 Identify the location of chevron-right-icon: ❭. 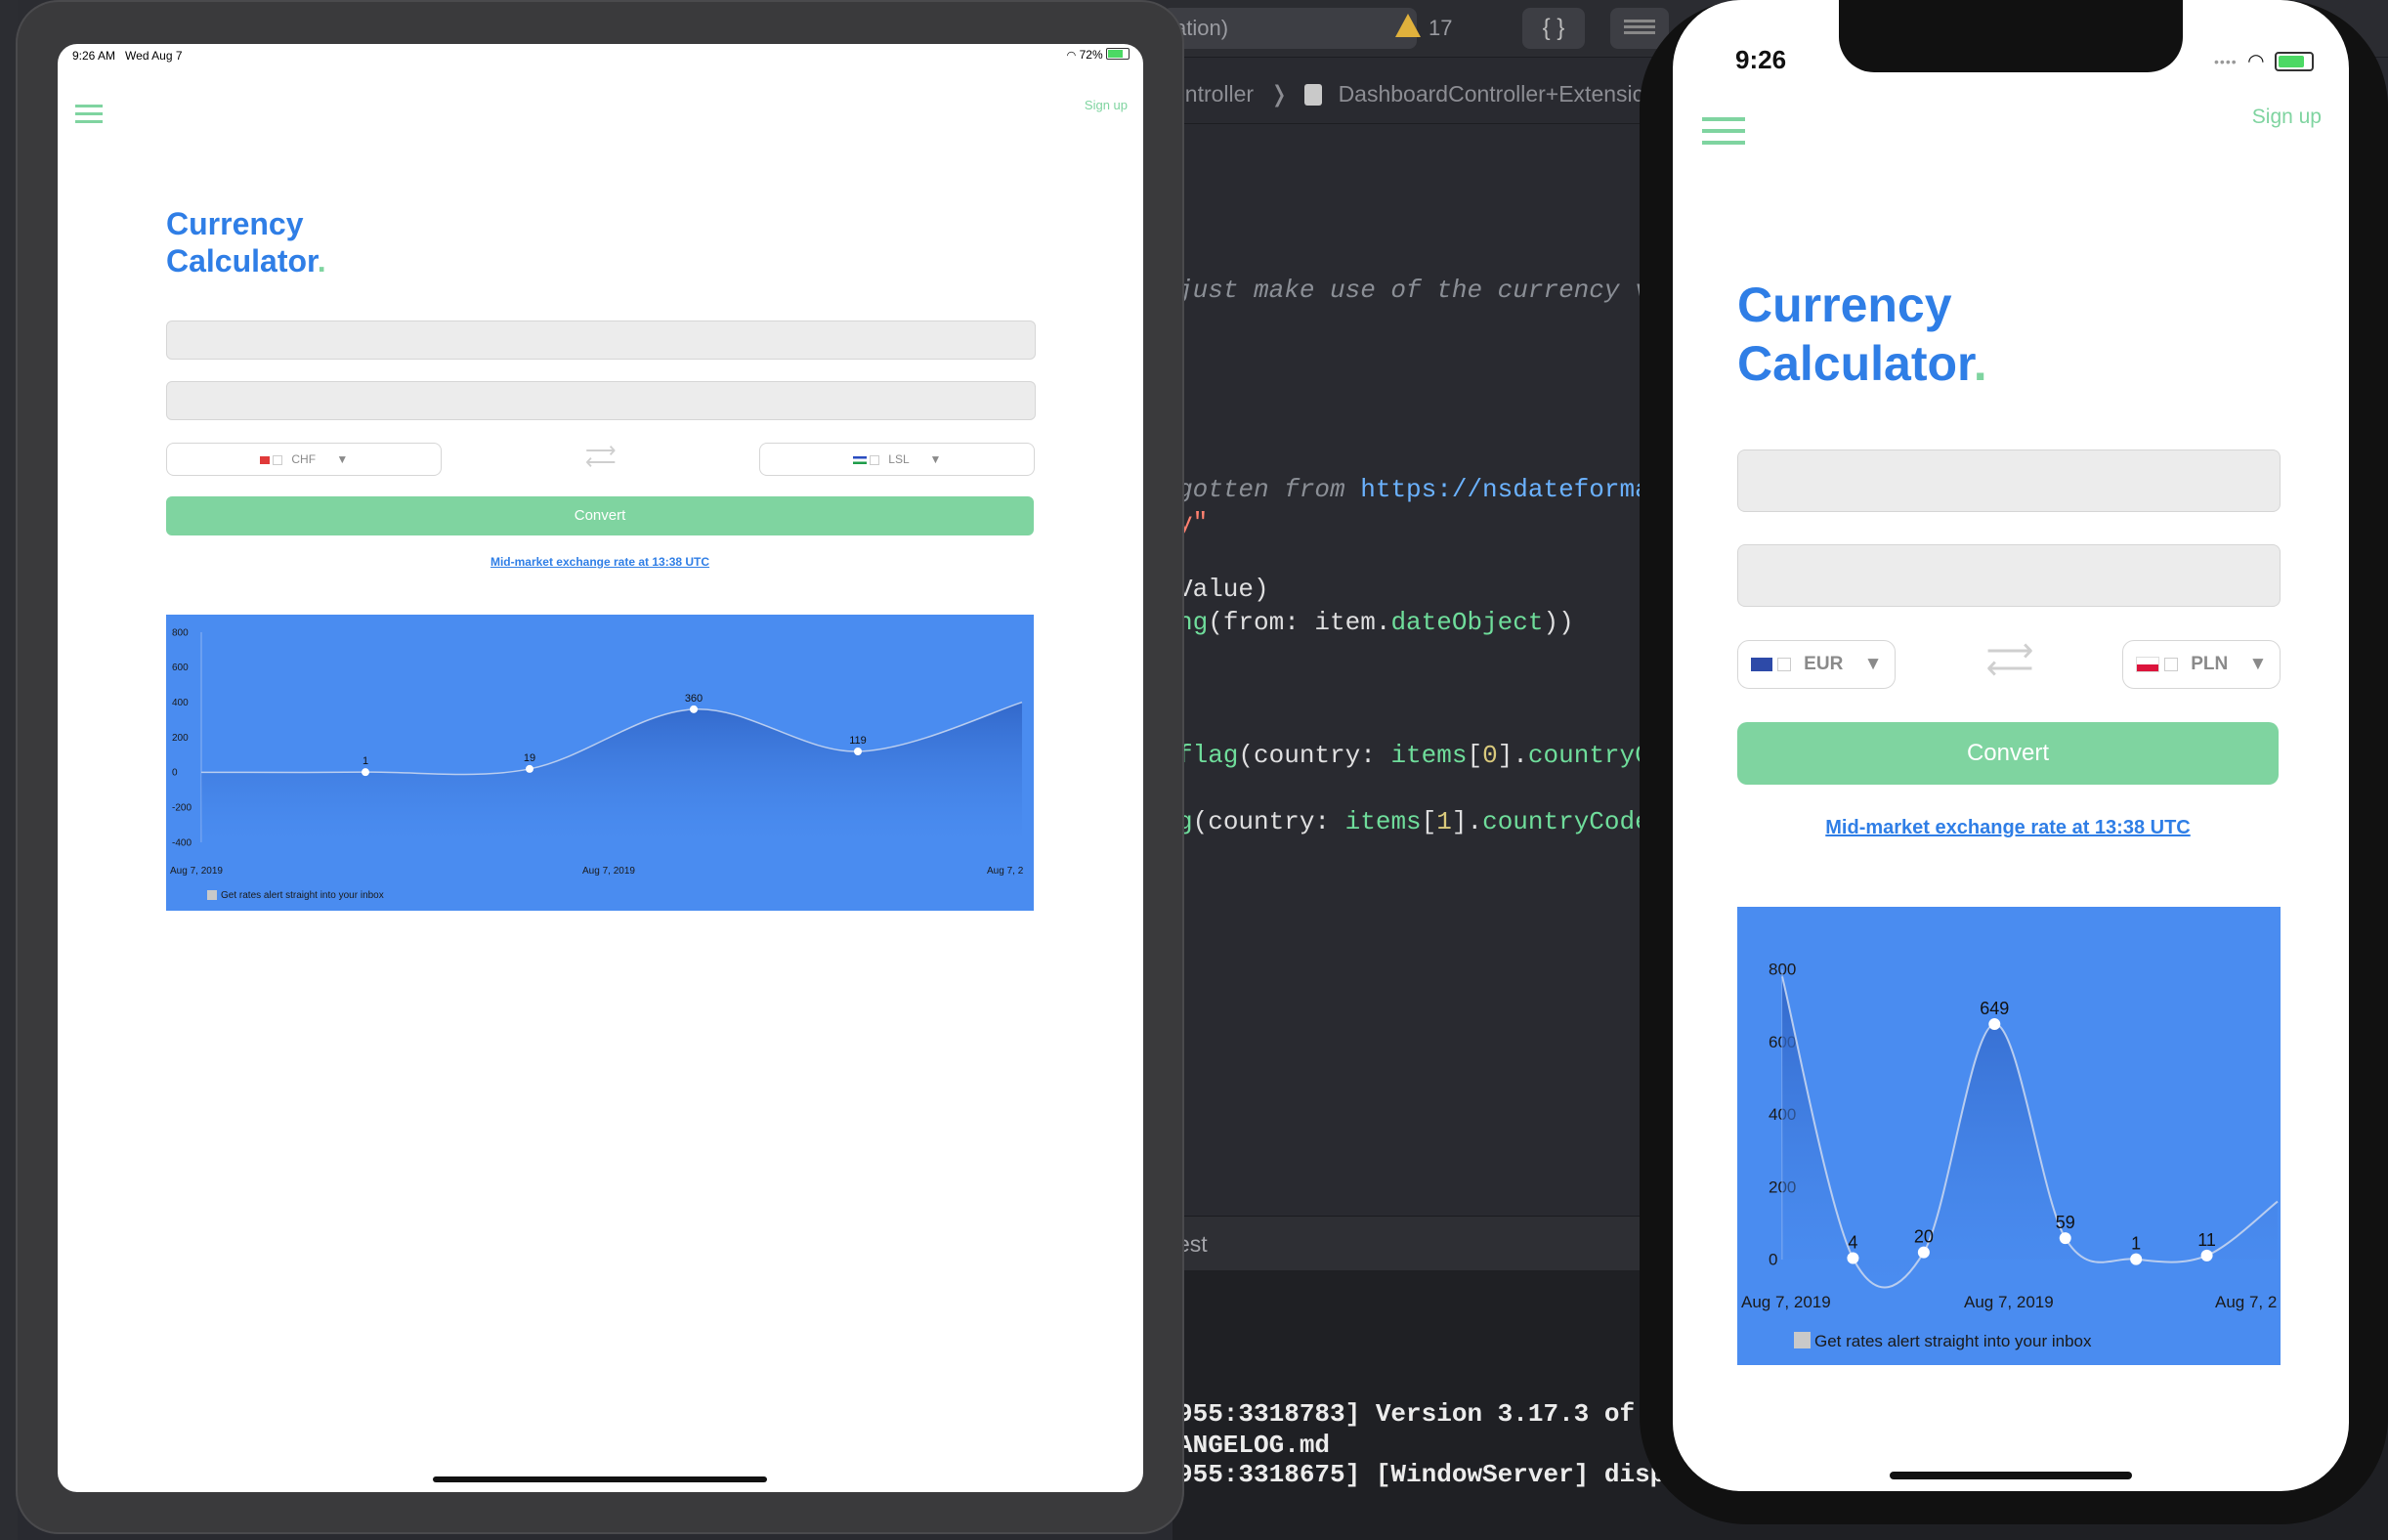
(1279, 94).